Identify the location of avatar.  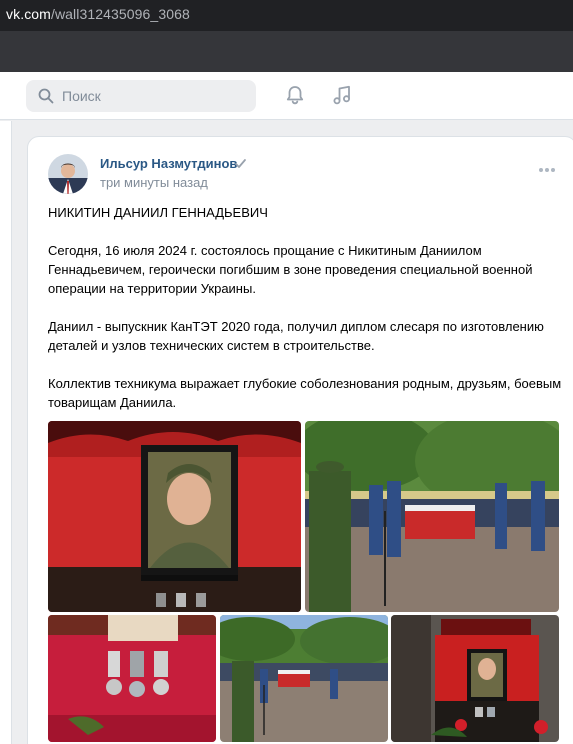
(68, 174).